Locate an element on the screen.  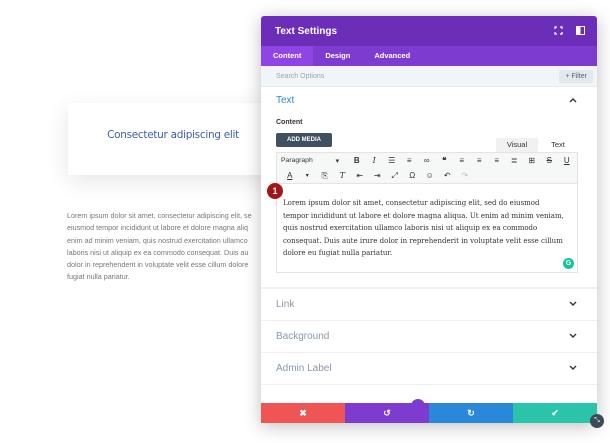
content-label: Content is located at coordinates (289, 122).